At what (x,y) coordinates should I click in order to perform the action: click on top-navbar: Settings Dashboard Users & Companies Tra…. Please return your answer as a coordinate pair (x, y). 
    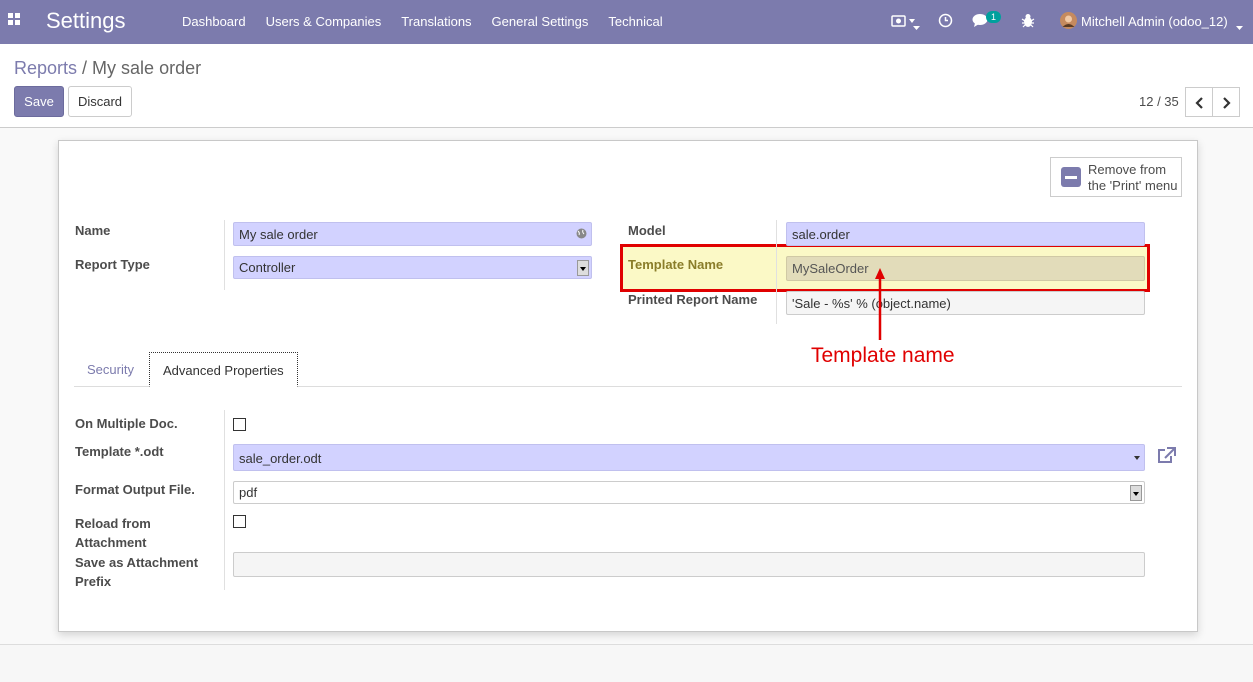
    Looking at the image, I should click on (626, 22).